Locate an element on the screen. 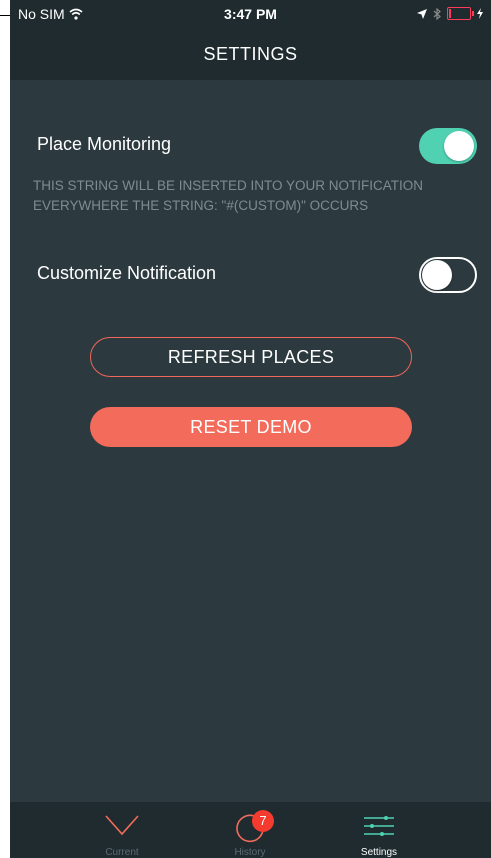 The image size is (491, 858). customize-notification-label: Customize Notification is located at coordinates (127, 273).